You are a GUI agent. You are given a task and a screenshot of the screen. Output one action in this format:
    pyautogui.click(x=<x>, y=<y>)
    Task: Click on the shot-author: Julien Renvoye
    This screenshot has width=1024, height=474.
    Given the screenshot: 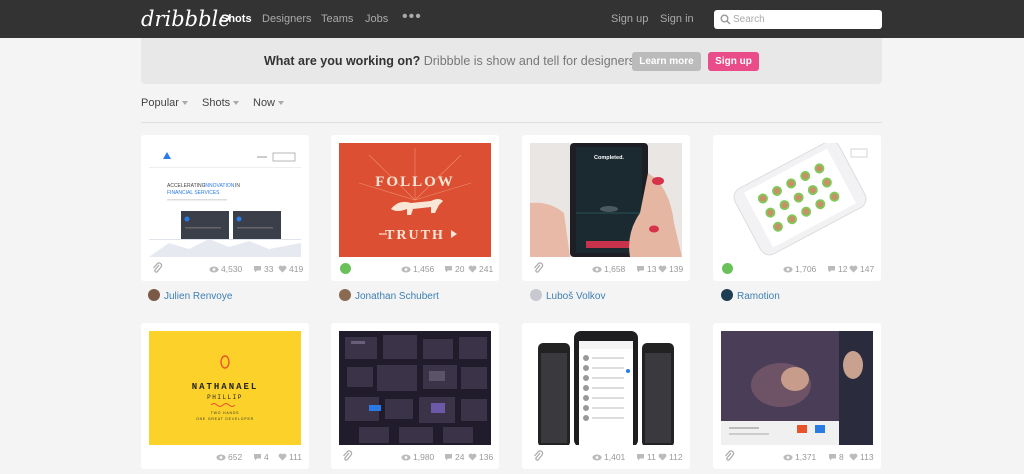 What is the action you would take?
    pyautogui.click(x=190, y=297)
    